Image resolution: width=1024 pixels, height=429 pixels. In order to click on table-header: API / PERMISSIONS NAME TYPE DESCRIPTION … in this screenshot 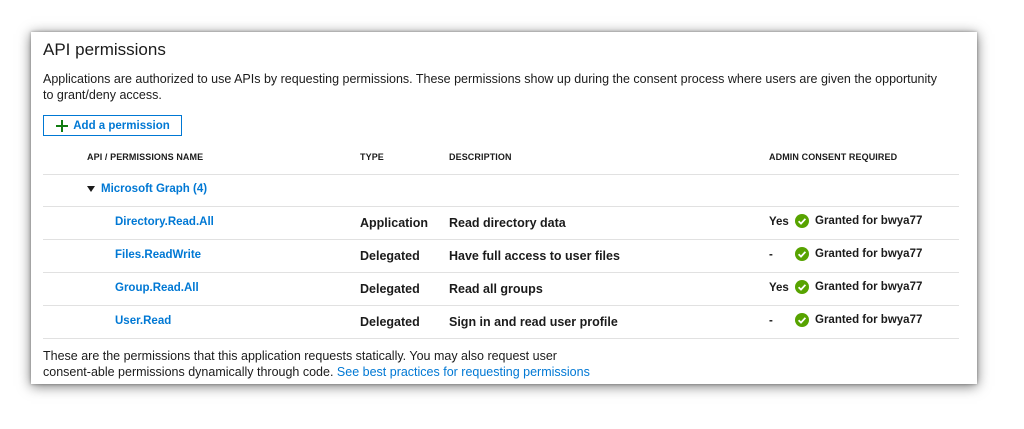, I will do `click(501, 158)`.